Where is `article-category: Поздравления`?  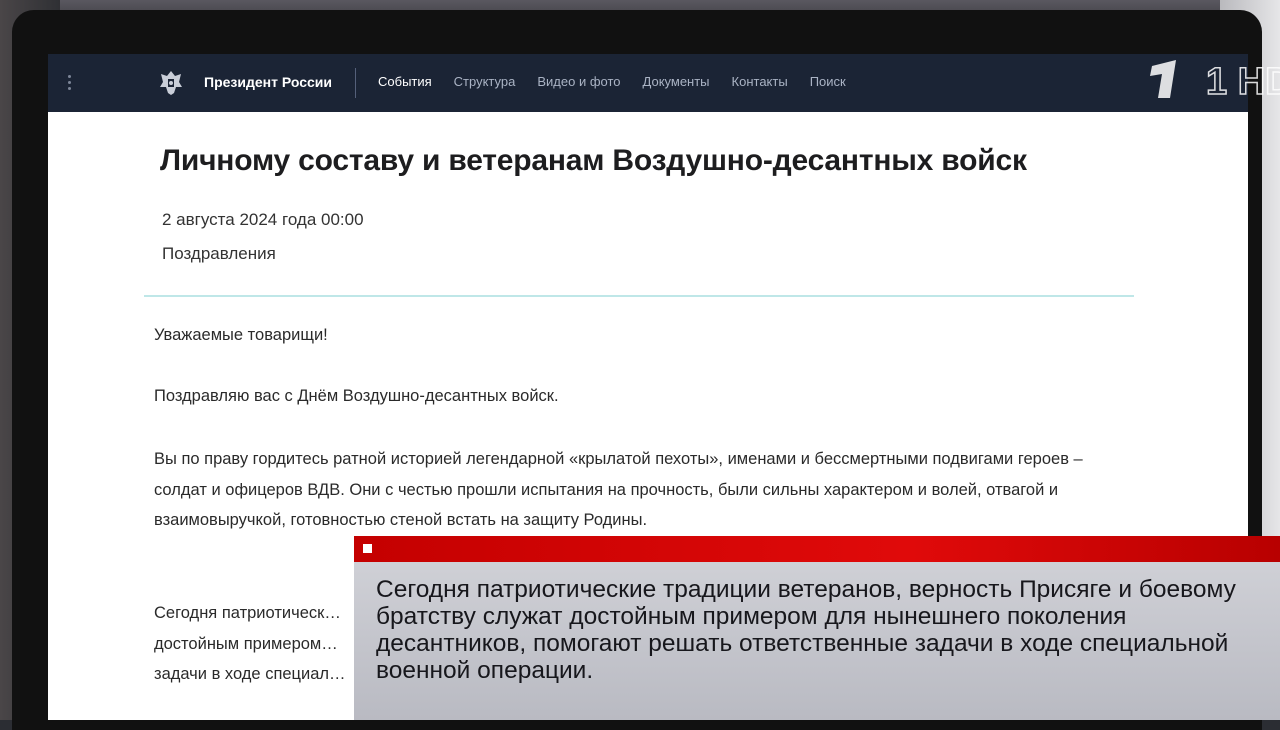 article-category: Поздравления is located at coordinates (219, 254).